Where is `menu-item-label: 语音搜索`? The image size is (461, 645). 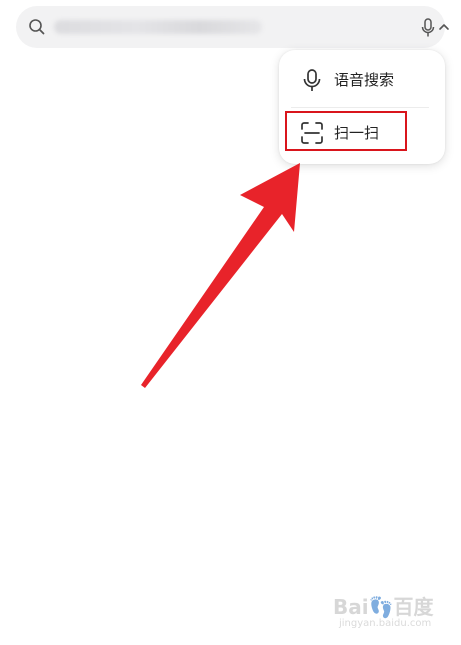 menu-item-label: 语音搜索 is located at coordinates (364, 80).